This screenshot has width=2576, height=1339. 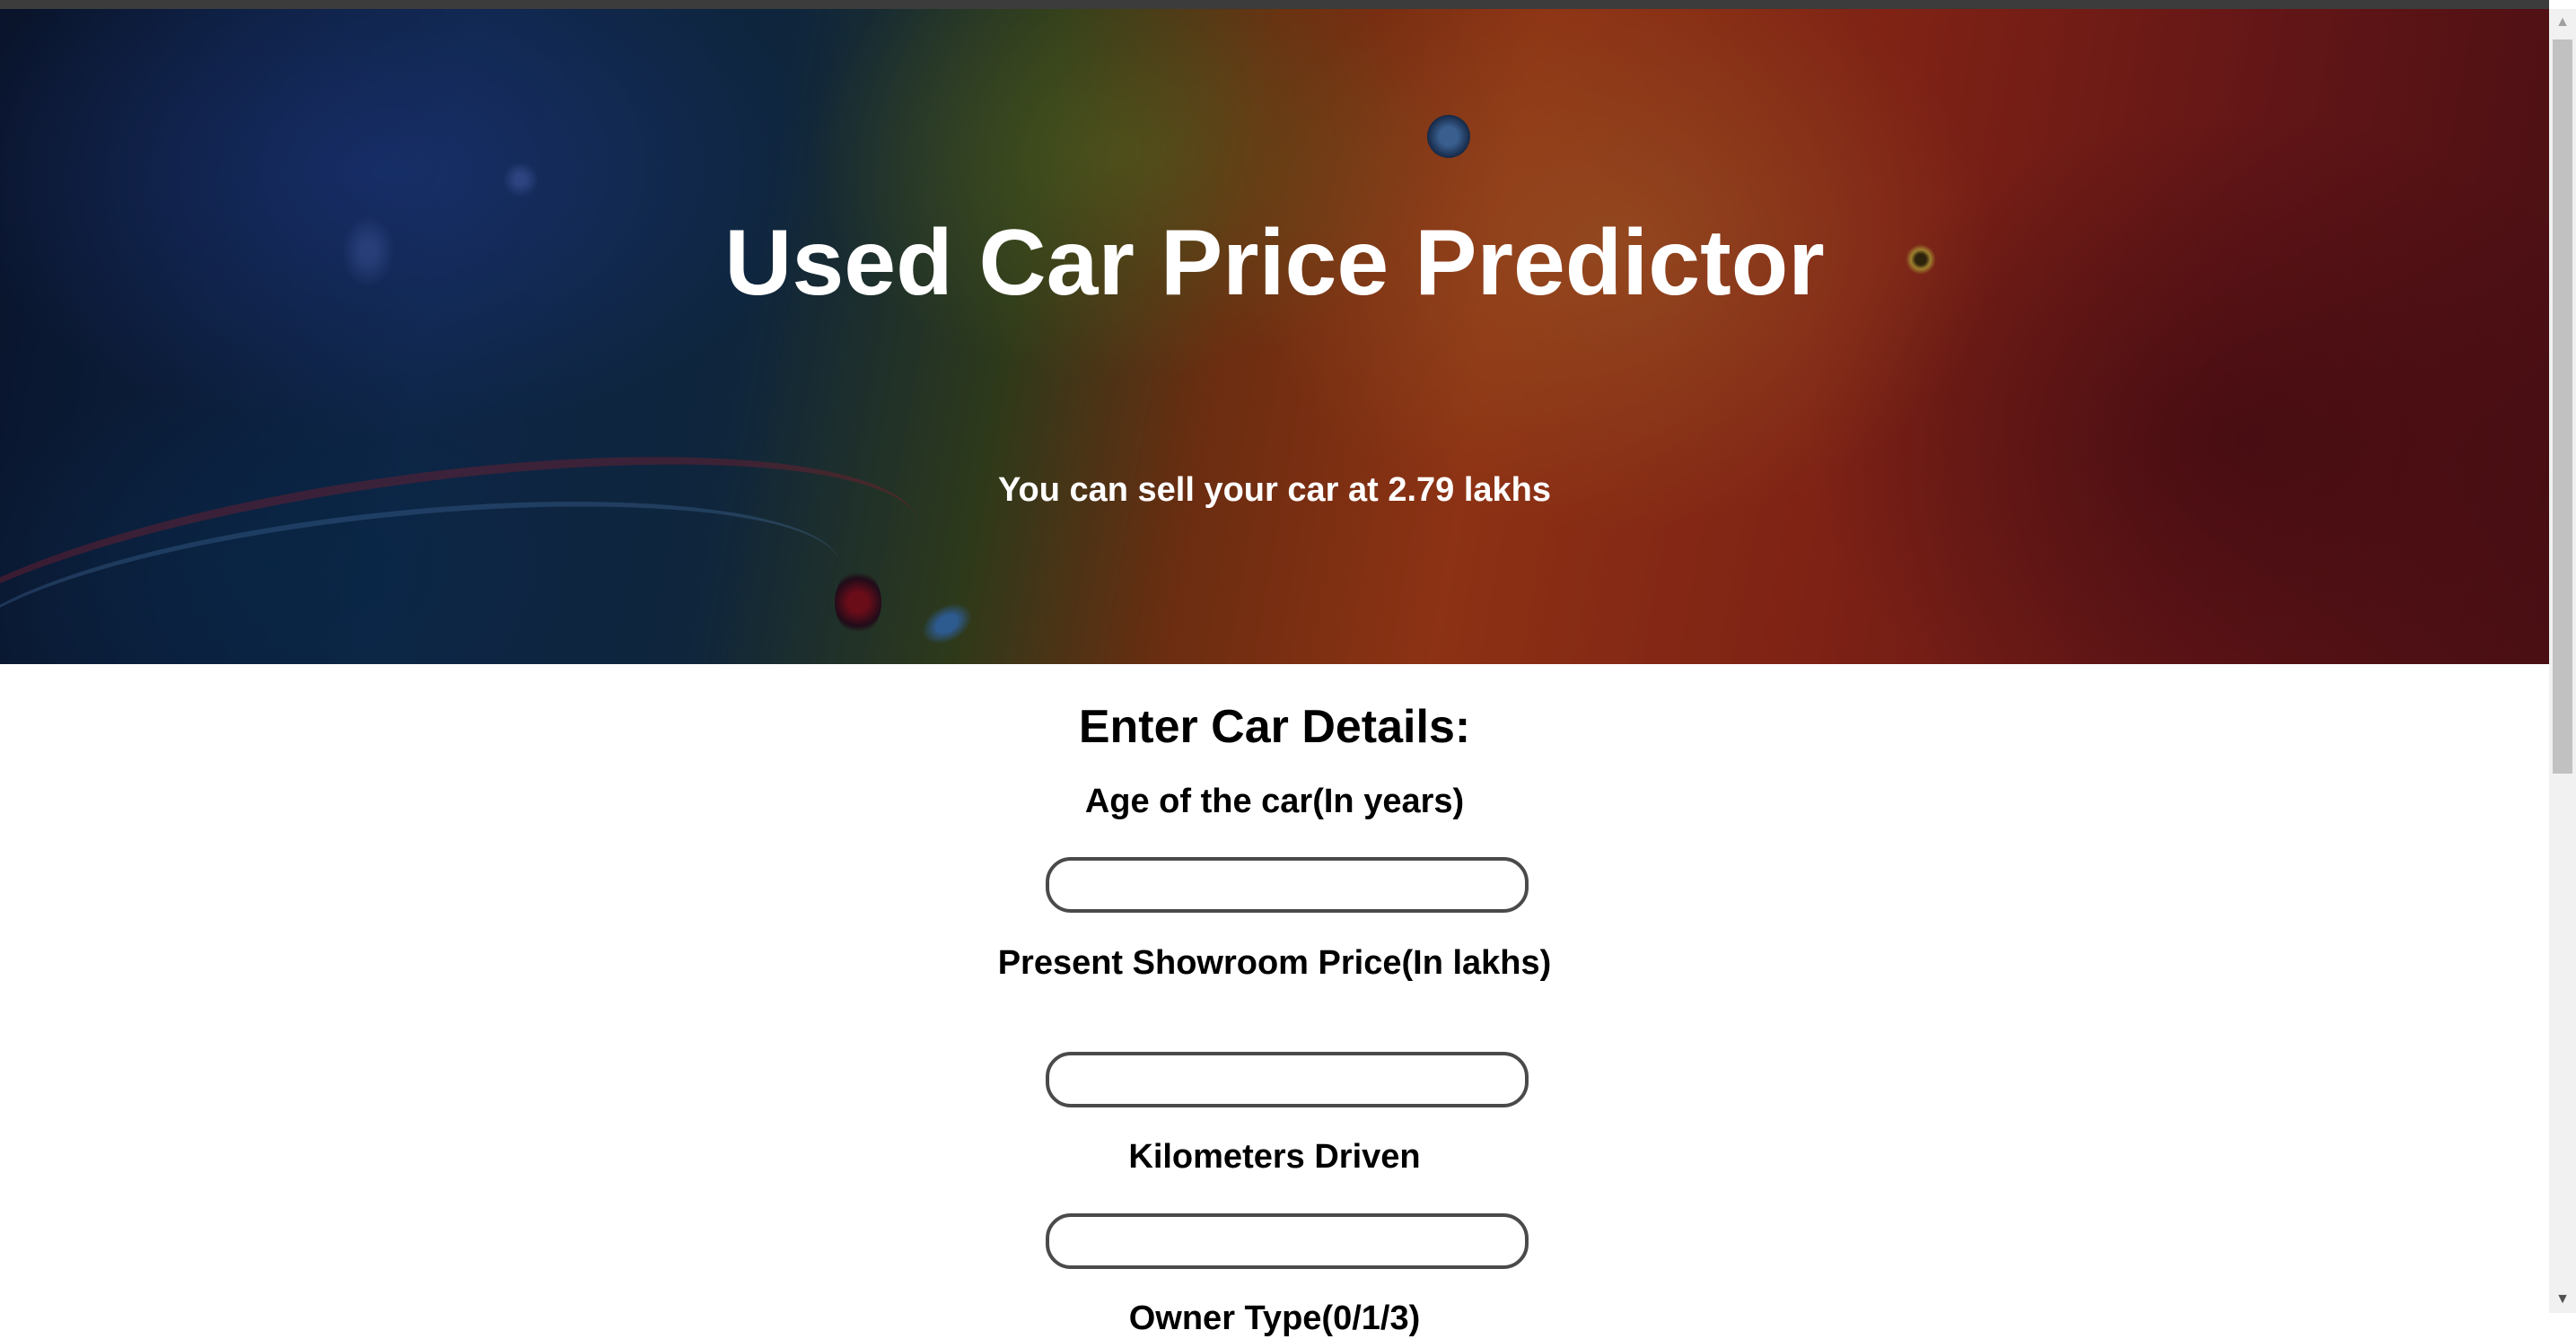 I want to click on scroll-thumb, so click(x=2562, y=406).